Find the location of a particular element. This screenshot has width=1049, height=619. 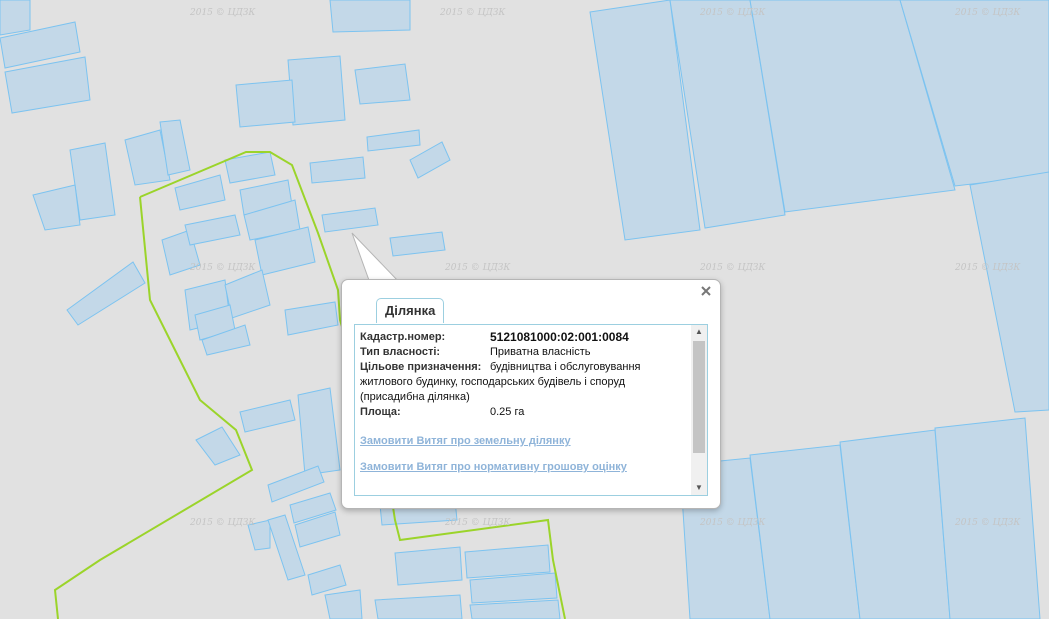

ownership-type-value: Приватна власність is located at coordinates (540, 352).